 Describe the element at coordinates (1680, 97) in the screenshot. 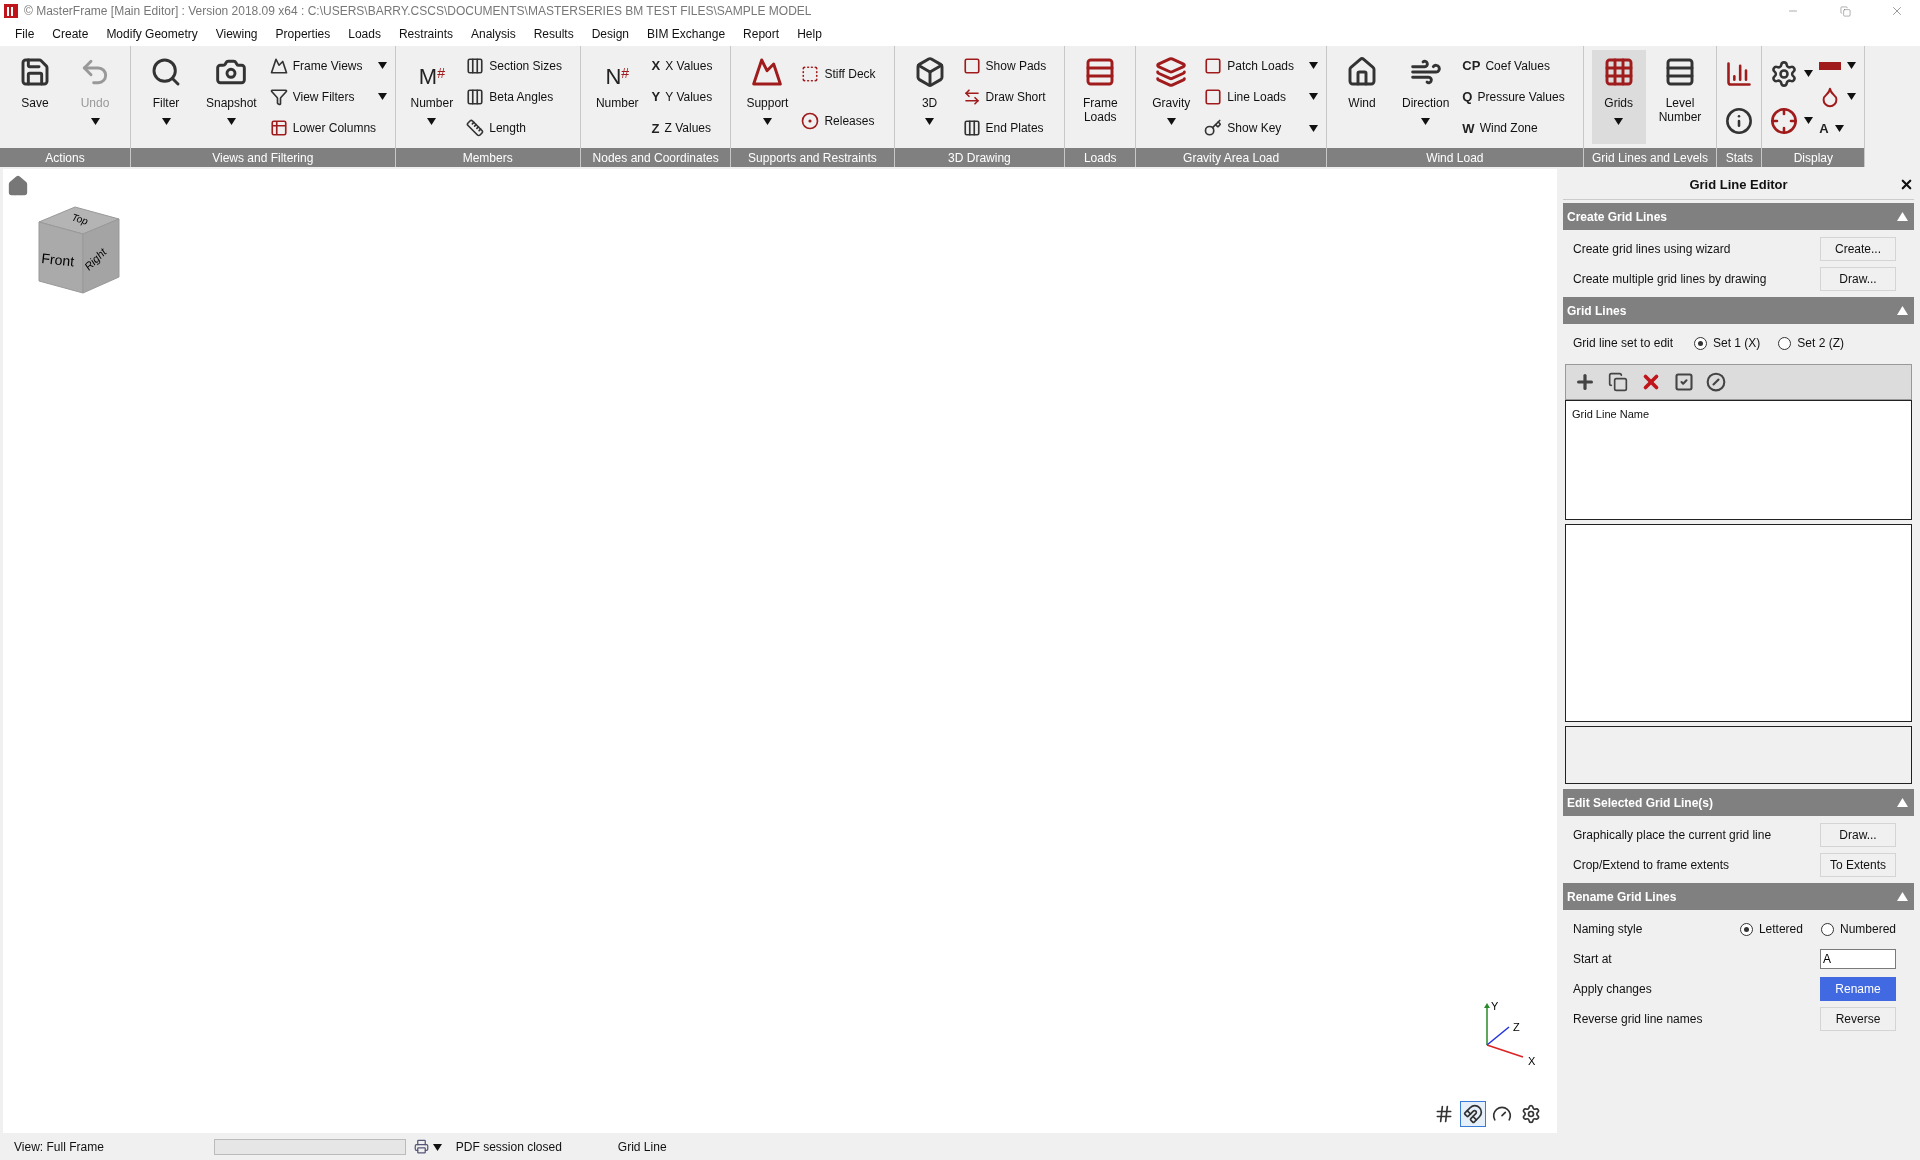

I see `ribbon-button: Level Number` at that location.